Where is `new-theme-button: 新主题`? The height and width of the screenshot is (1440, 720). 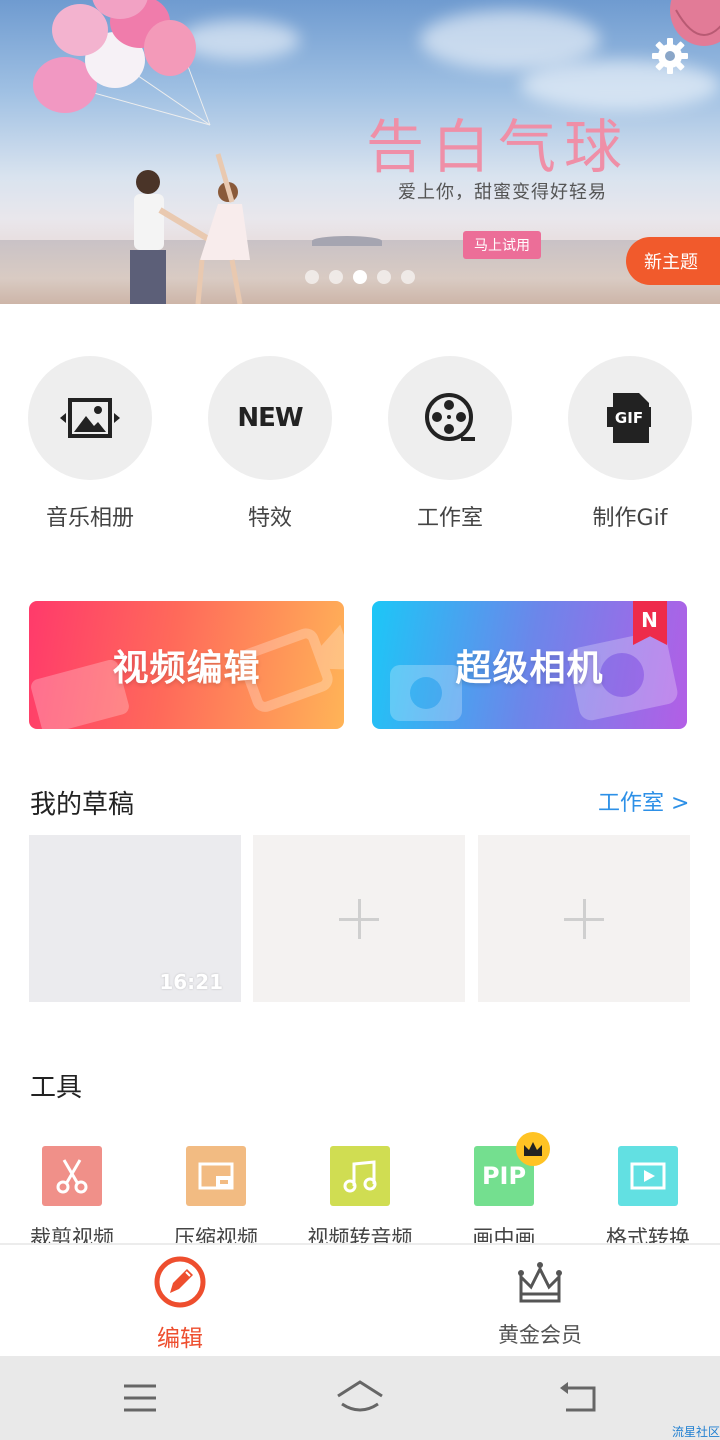
new-theme-button: 新主题 is located at coordinates (673, 261).